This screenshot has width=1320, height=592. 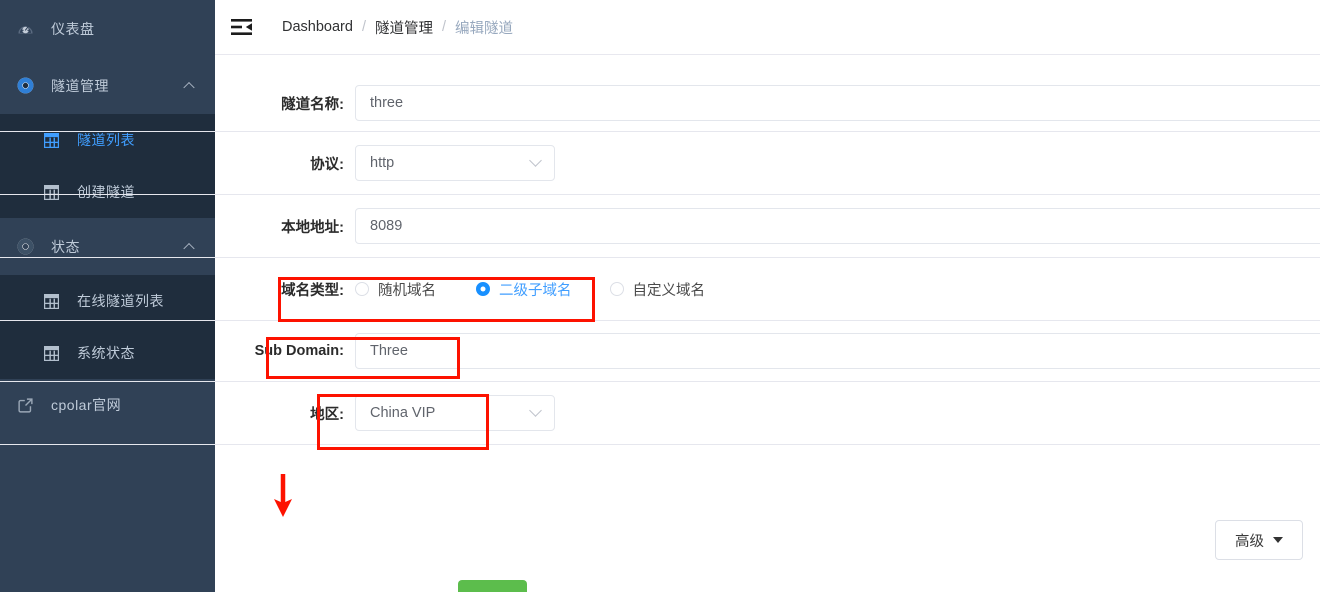 I want to click on form-row-tunnel-name: 隧道名称: three, so click(x=767, y=103).